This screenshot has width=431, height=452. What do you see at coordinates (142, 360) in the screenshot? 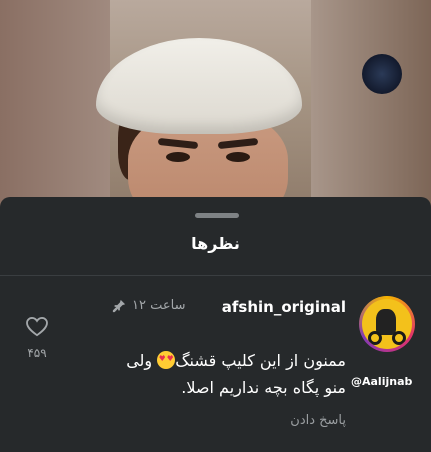
I see `comment-line-1-end: ولی` at bounding box center [142, 360].